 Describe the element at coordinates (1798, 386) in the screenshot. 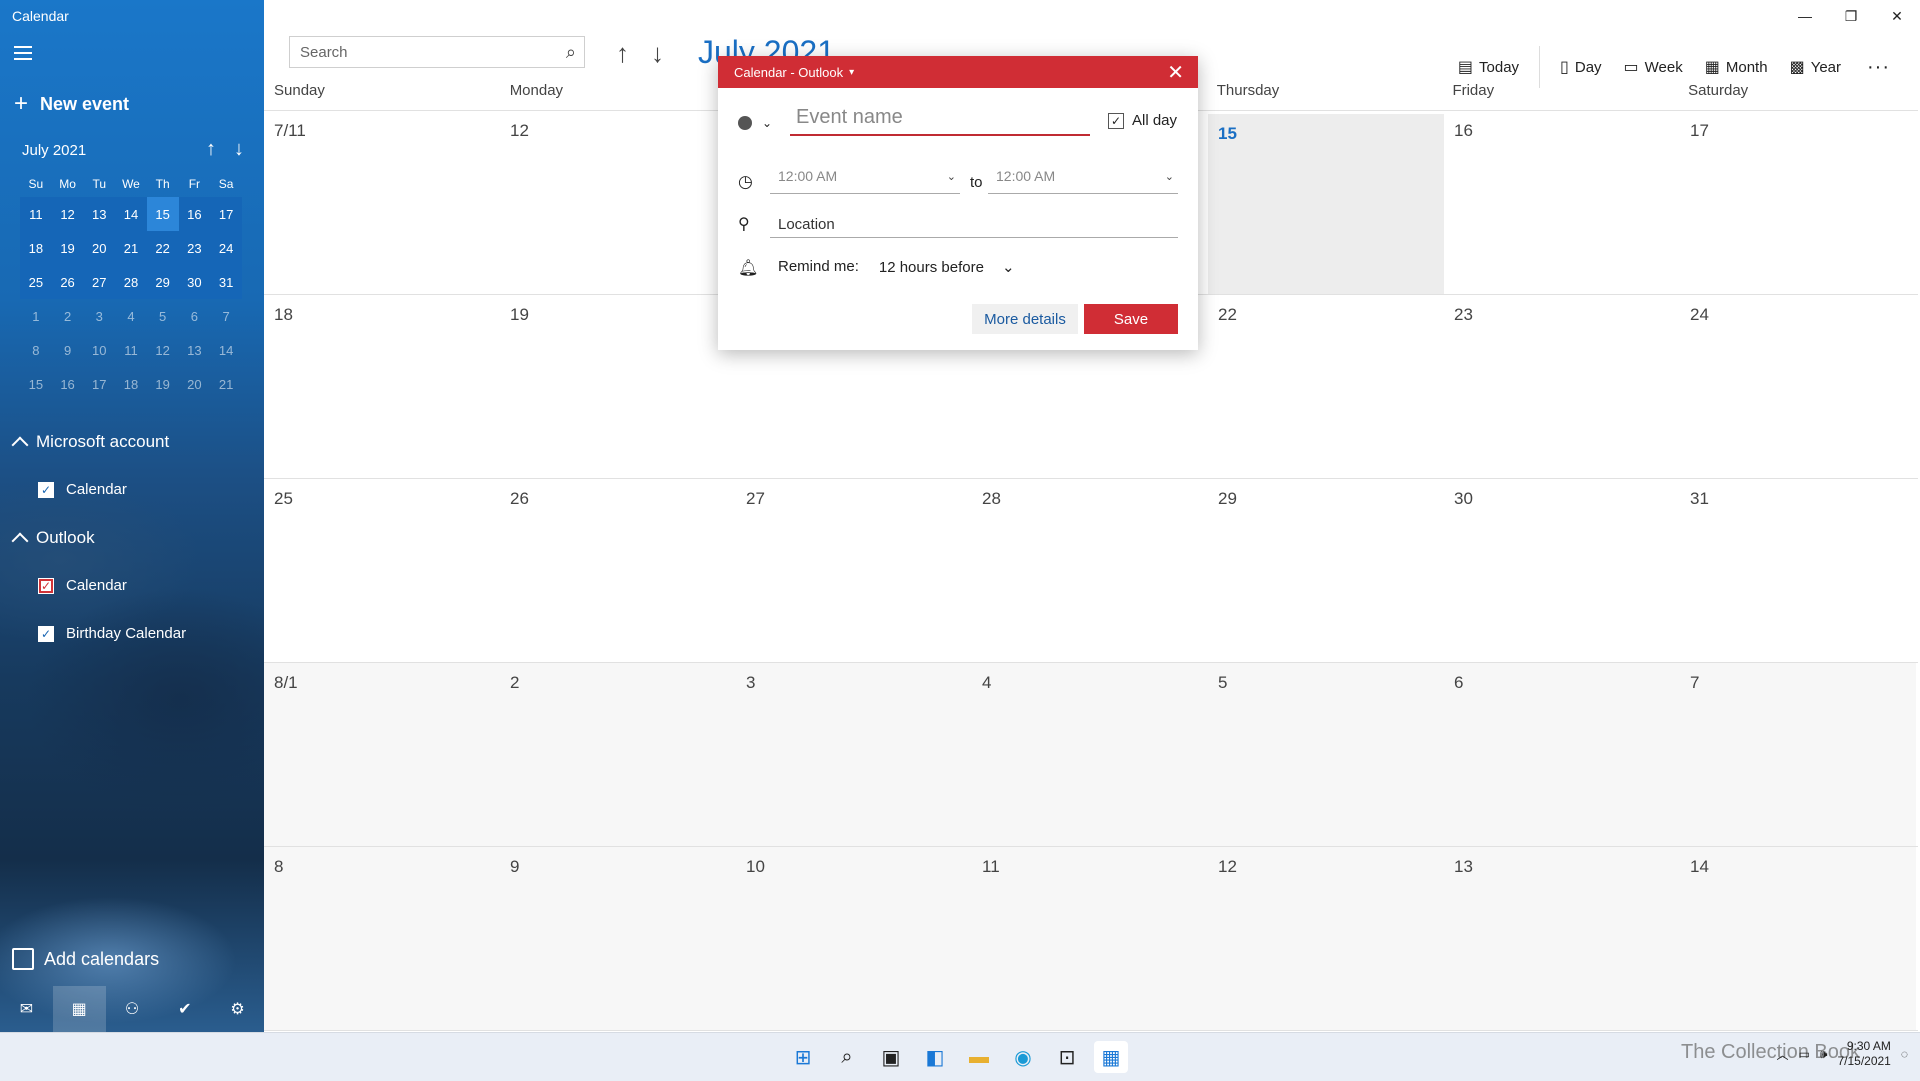

I see `day-cell: 24` at that location.